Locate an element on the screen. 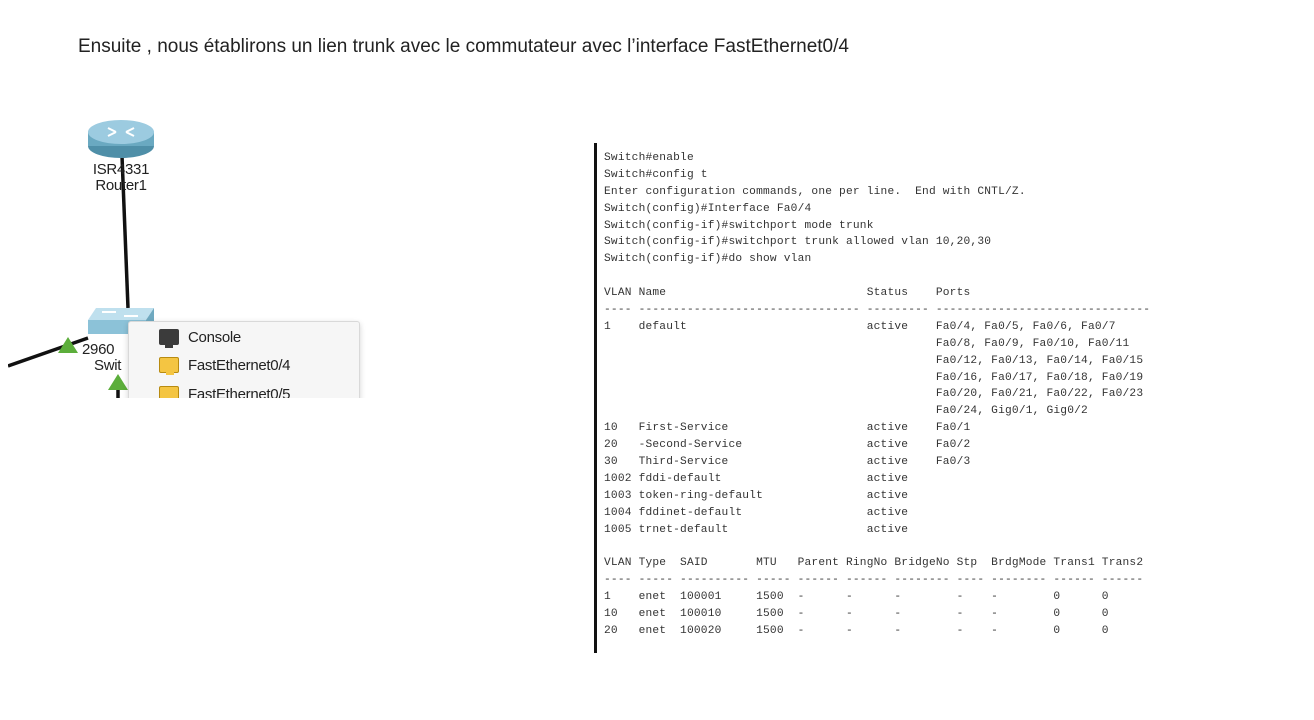 Image resolution: width=1314 pixels, height=720 pixels. terminal-line: Switch(config-if)#switchport mode trunk is located at coordinates (739, 225).